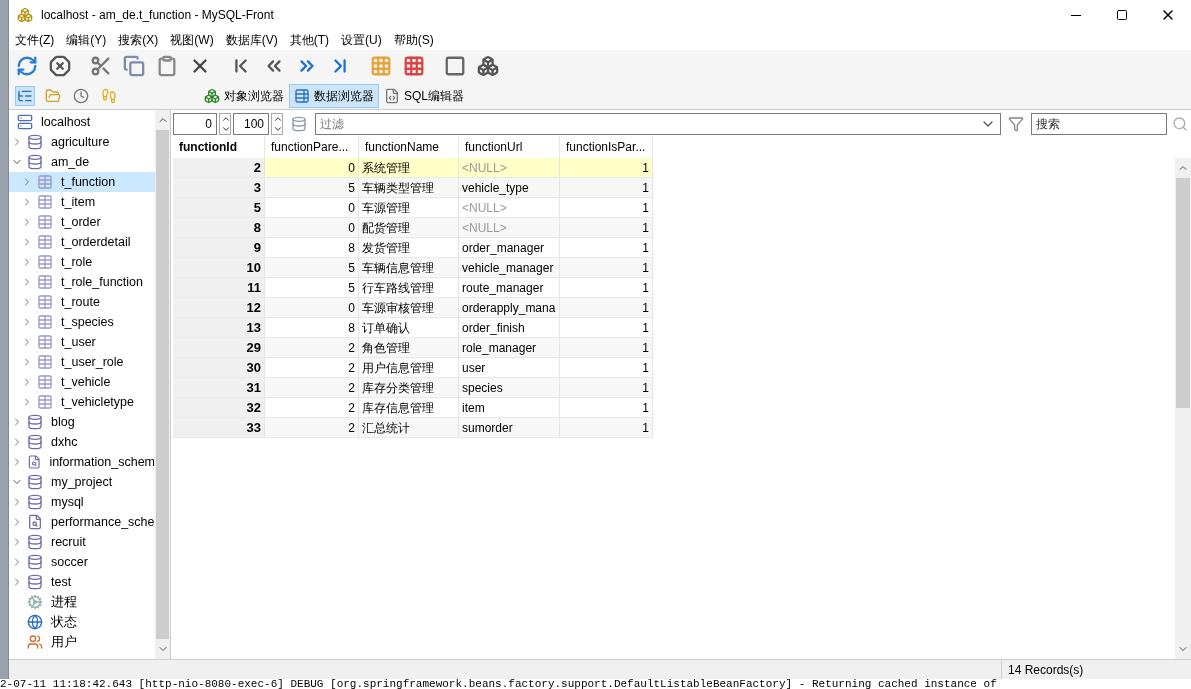 Image resolution: width=1191 pixels, height=689 pixels. Describe the element at coordinates (82, 142) in the screenshot. I see `tree-item: agriculture` at that location.